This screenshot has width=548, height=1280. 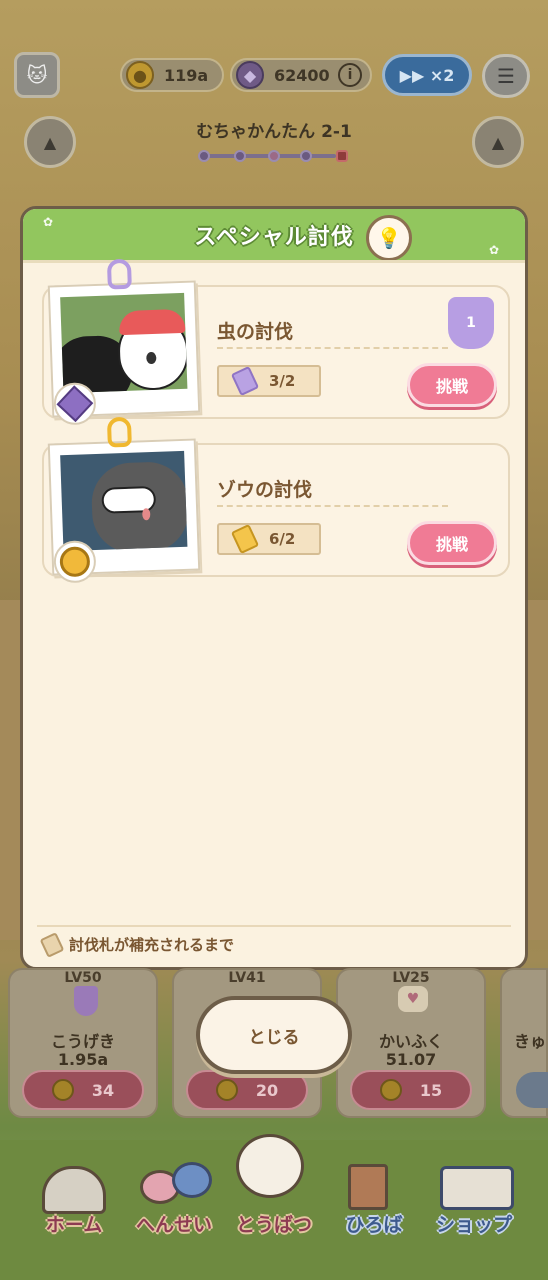 I want to click on rank-badge-icon: 1, so click(x=471, y=323).